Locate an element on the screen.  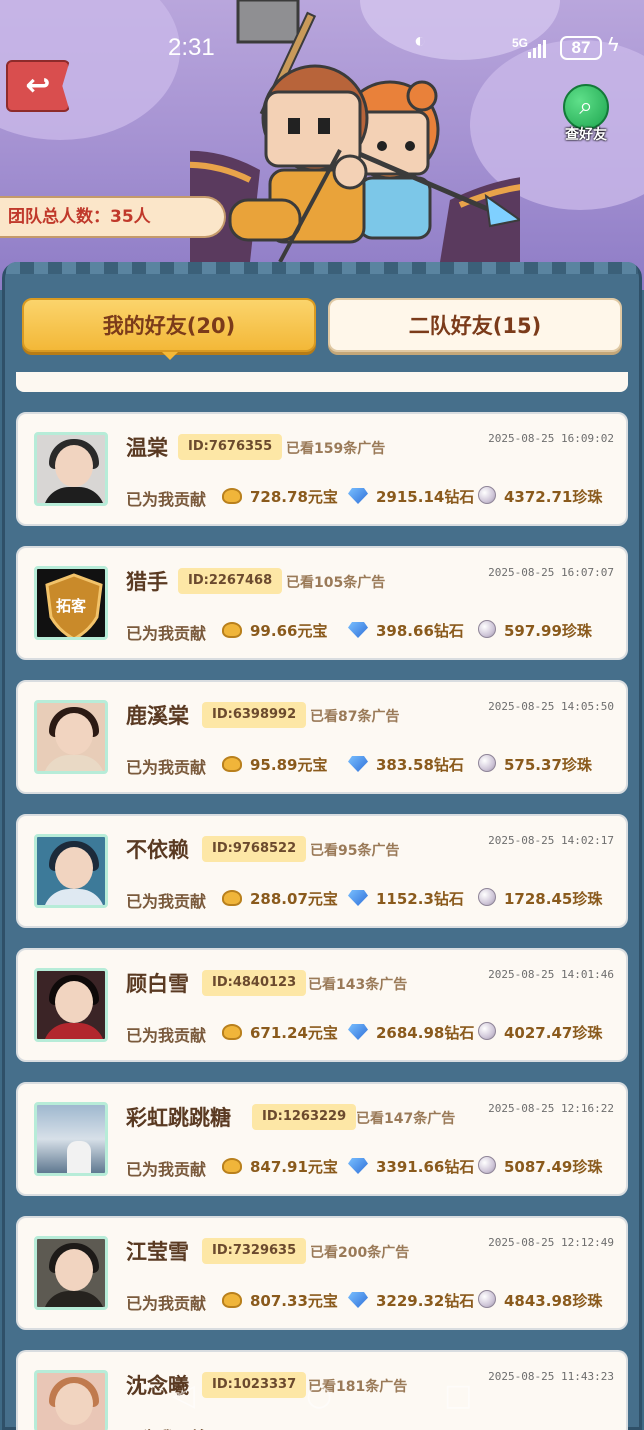
friend-name: 猎手 is located at coordinates (147, 582).